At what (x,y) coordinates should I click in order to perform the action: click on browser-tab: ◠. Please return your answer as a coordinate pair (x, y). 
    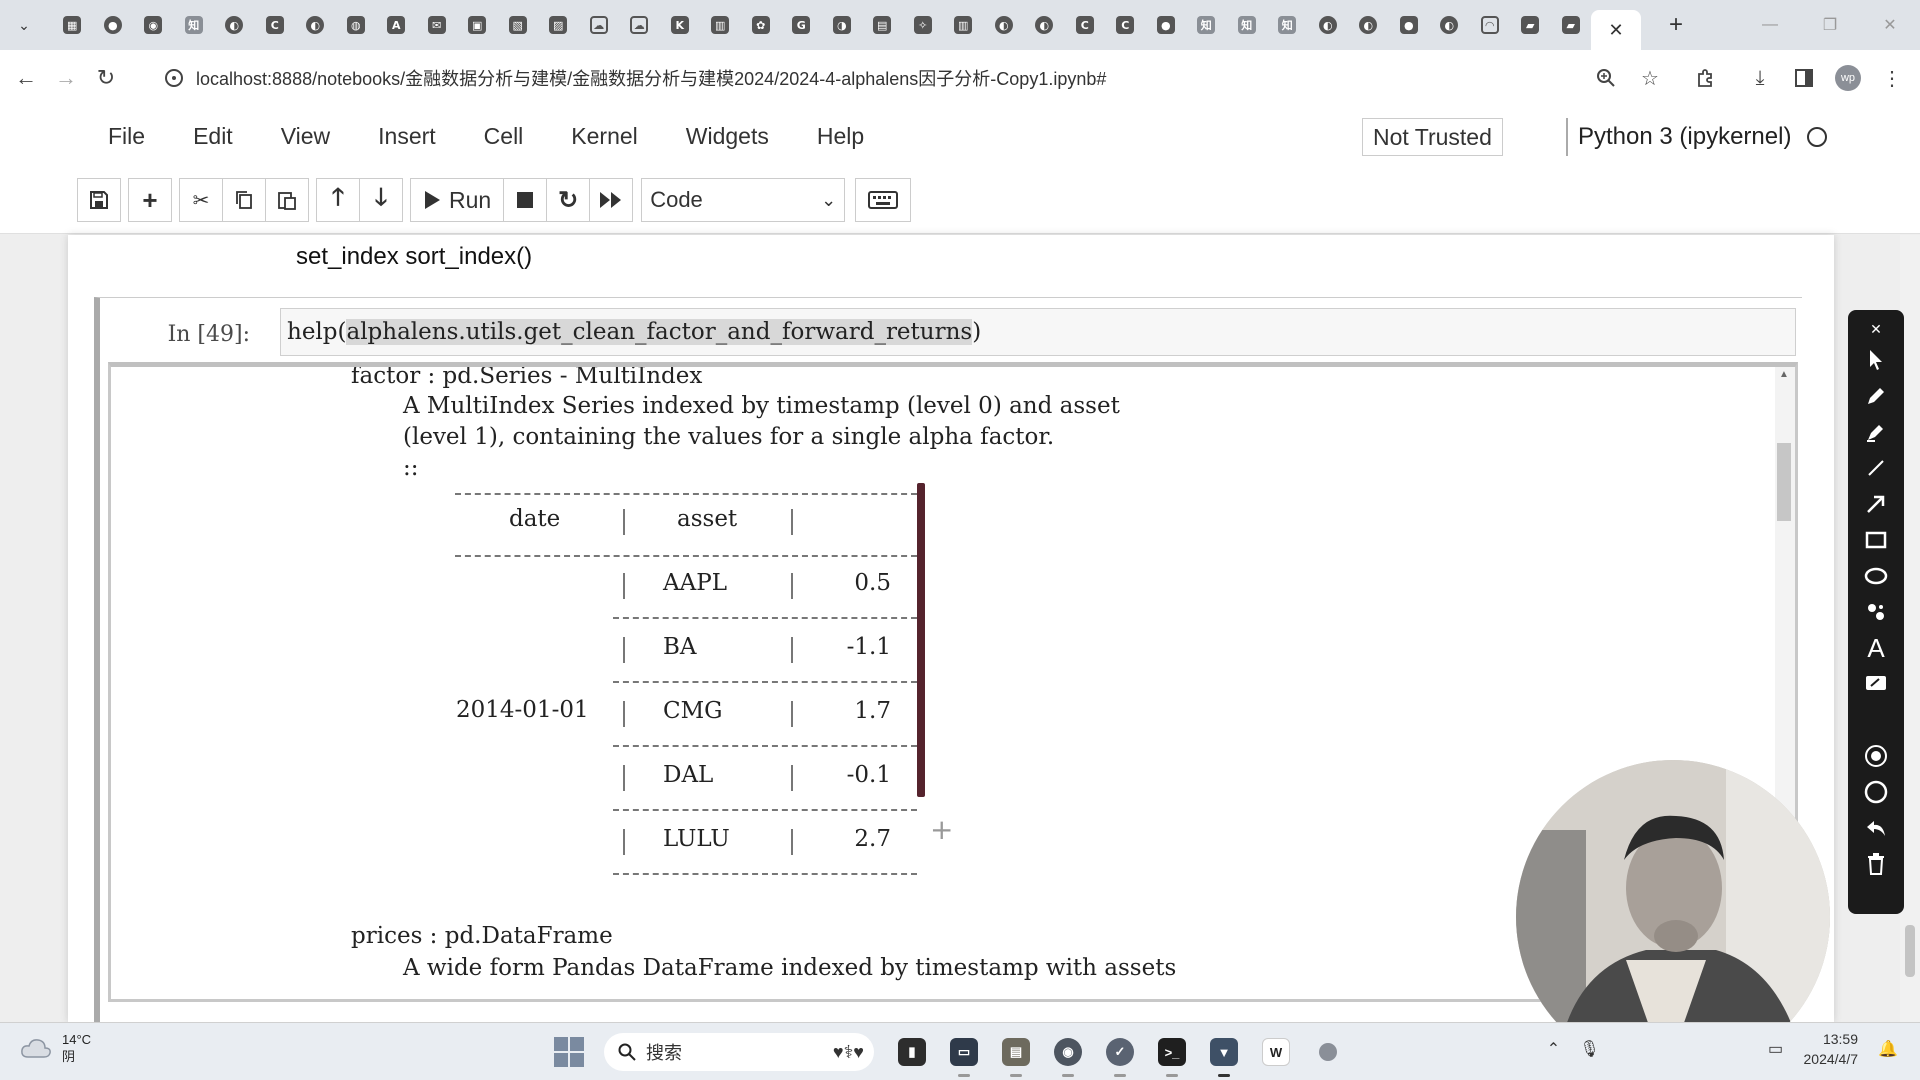
    Looking at the image, I should click on (1490, 25).